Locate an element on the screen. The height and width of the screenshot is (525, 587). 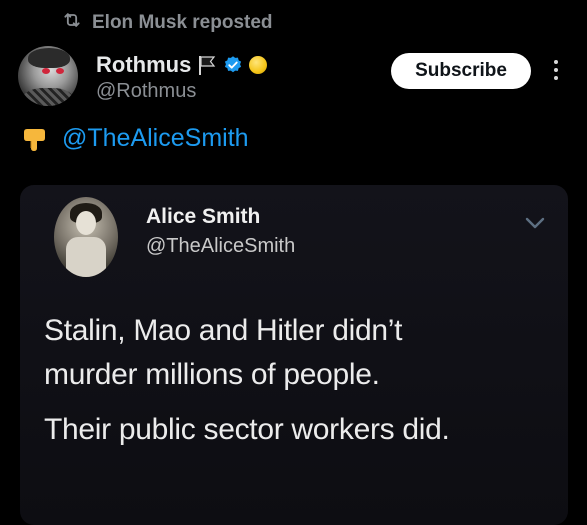
embedded-line: Their public sector workers did. is located at coordinates (247, 429).